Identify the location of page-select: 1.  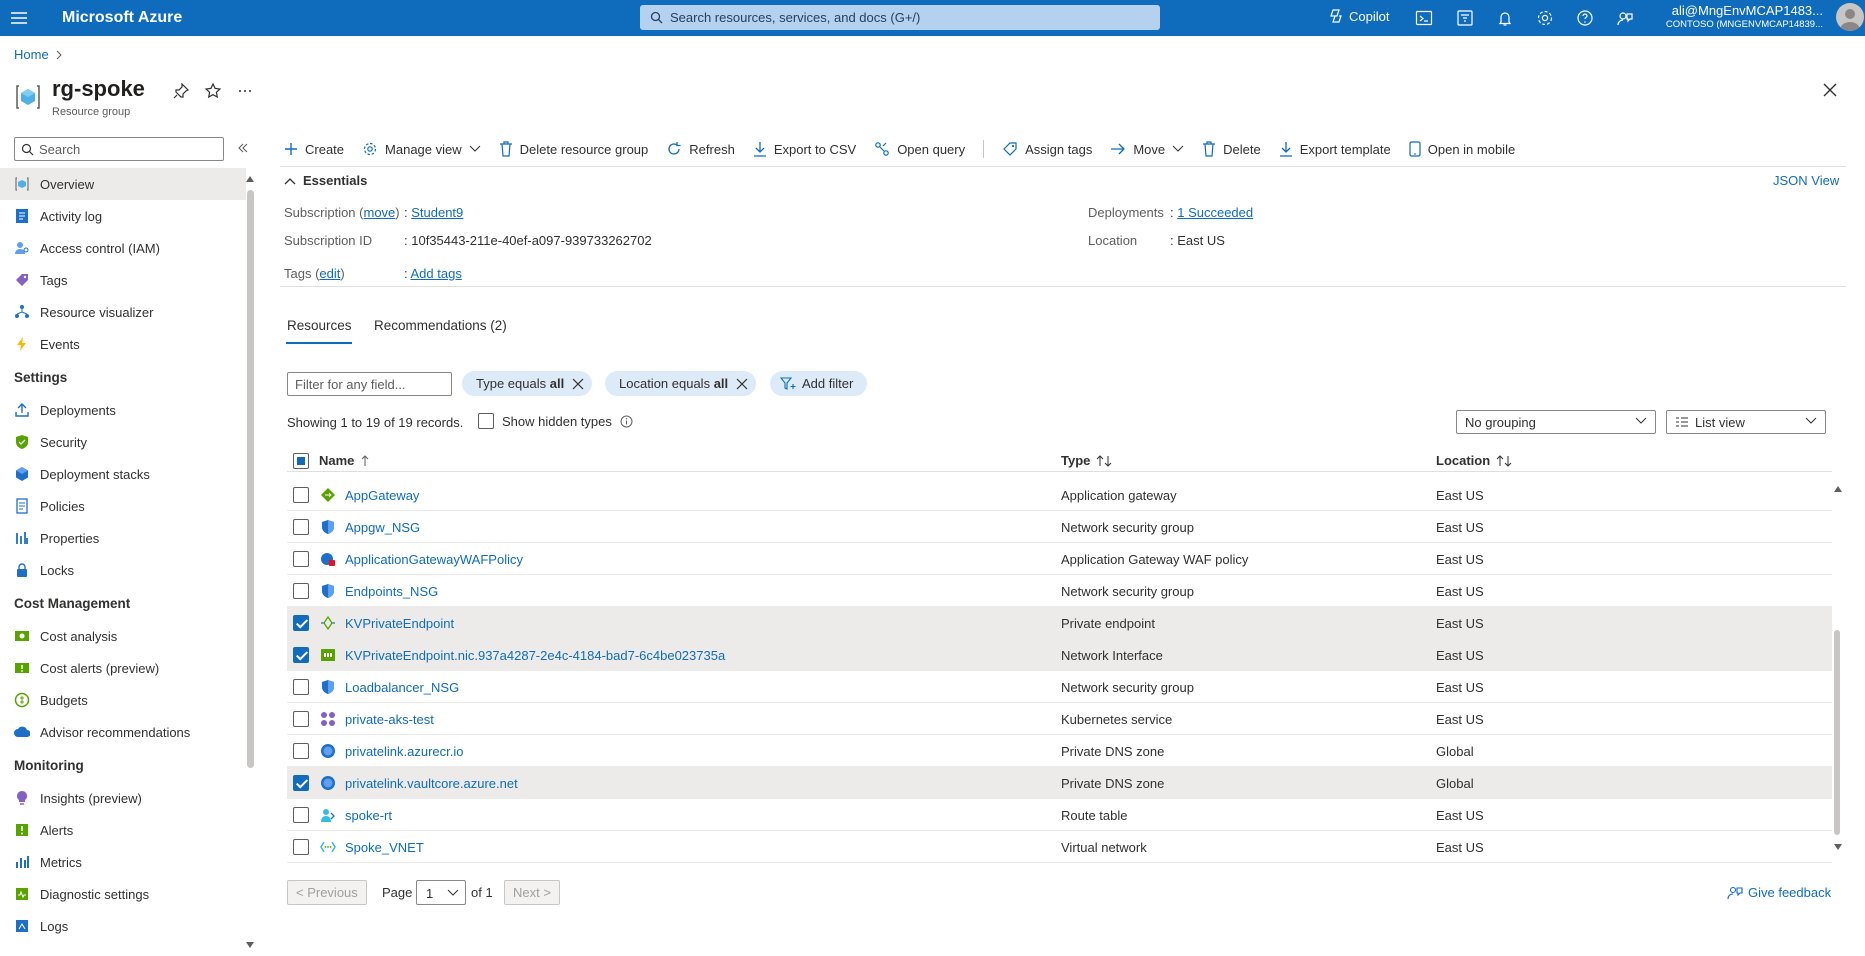
(441, 892).